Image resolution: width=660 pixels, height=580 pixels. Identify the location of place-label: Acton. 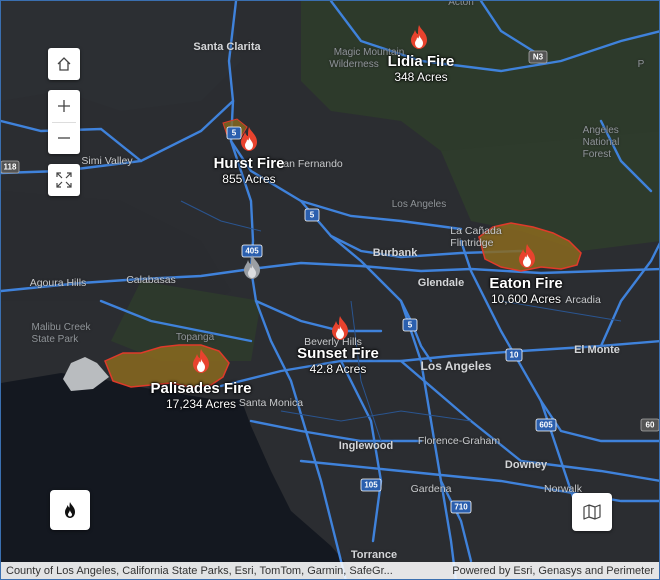
(461, 4).